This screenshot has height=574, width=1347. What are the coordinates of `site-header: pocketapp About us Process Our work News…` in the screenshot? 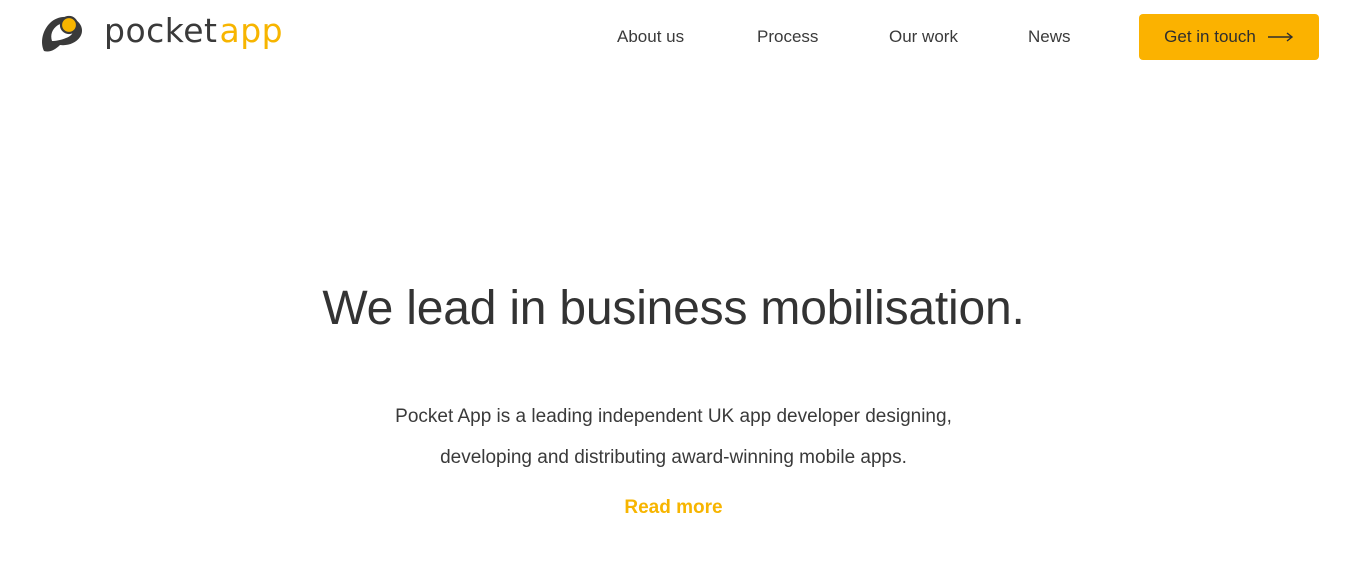 It's located at (673, 37).